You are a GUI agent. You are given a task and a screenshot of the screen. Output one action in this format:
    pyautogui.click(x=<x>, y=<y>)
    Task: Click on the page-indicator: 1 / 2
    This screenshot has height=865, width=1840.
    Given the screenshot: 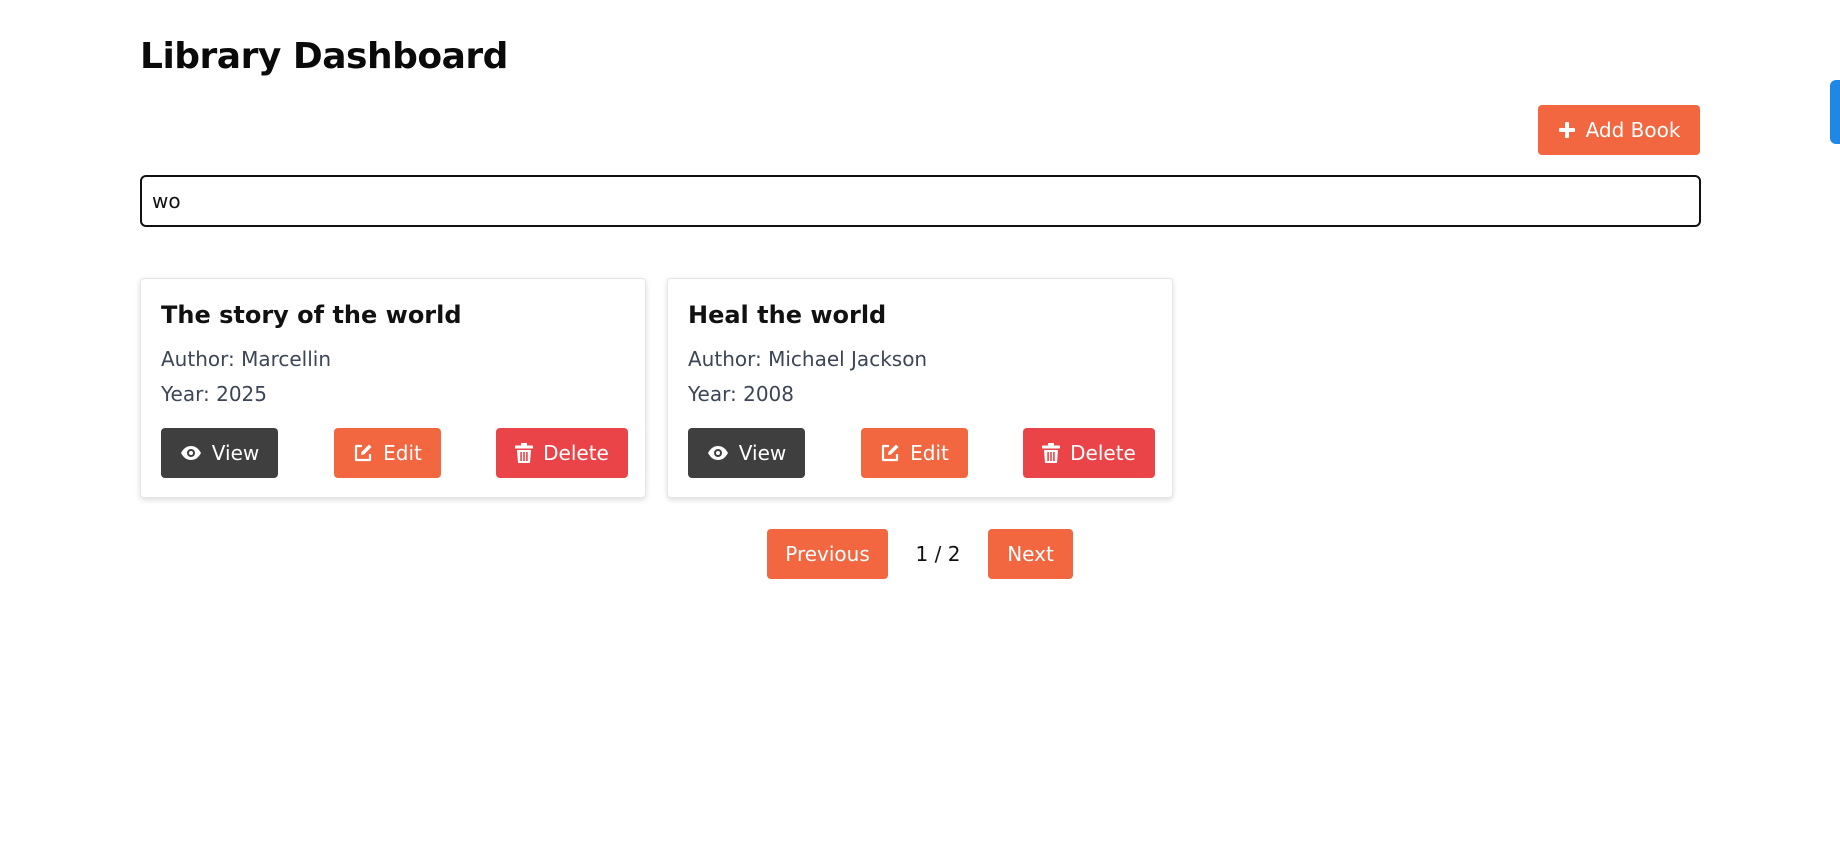 What is the action you would take?
    pyautogui.click(x=938, y=554)
    